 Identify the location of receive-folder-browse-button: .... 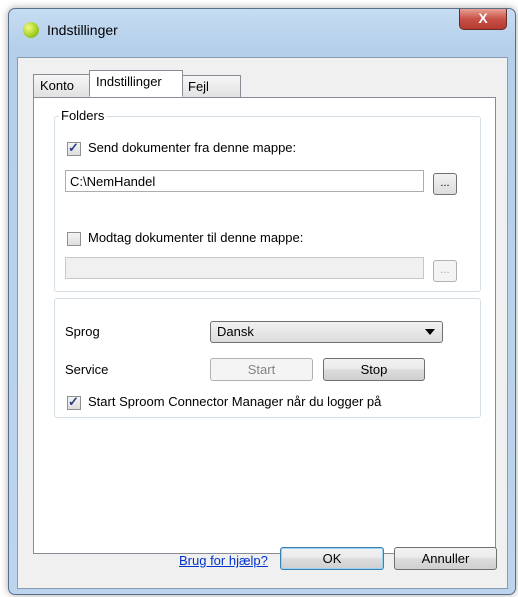
(445, 271).